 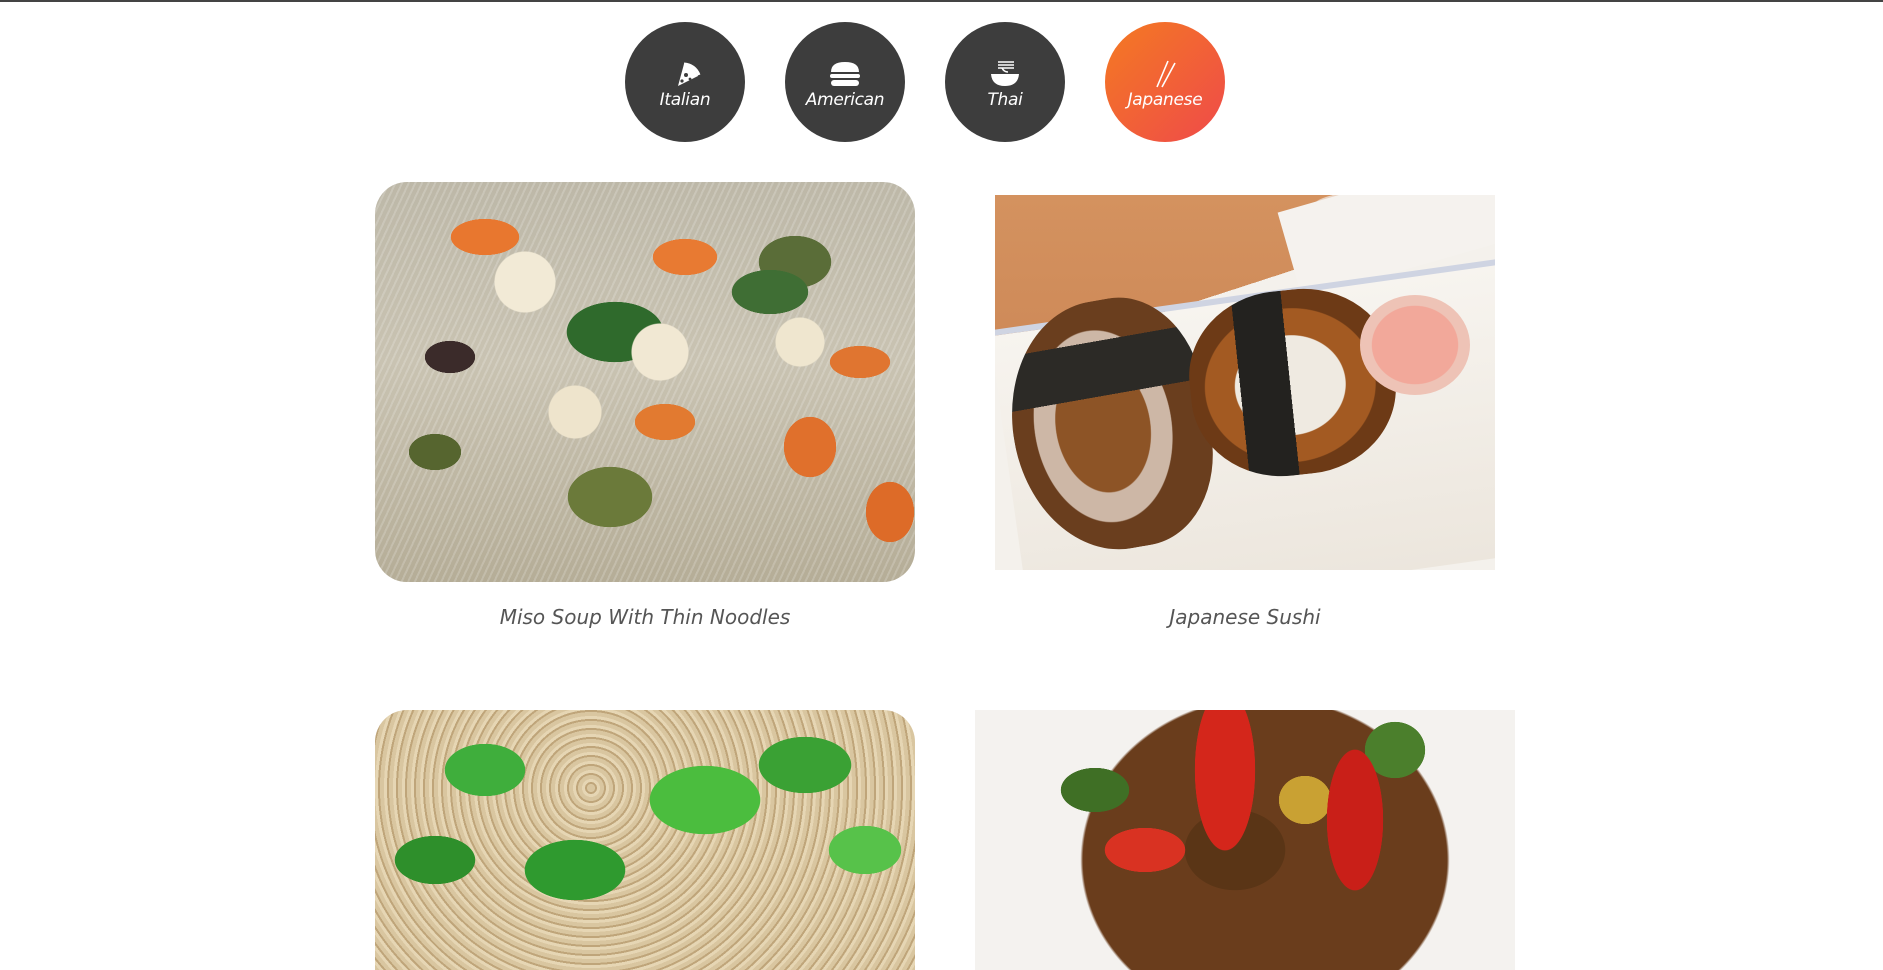 What do you see at coordinates (941, 1) in the screenshot?
I see `top-divider` at bounding box center [941, 1].